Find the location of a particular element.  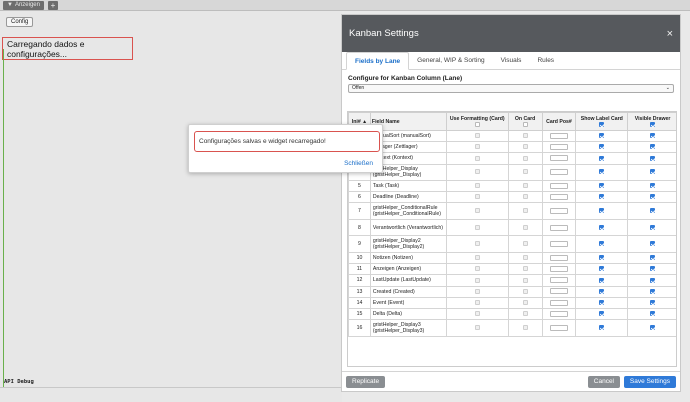

cancel-button: Cancel is located at coordinates (603, 382).